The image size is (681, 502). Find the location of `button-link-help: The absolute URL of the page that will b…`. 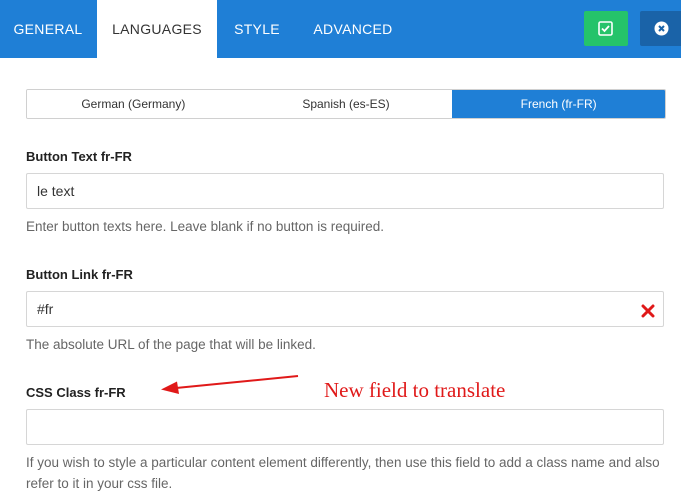

button-link-help: The absolute URL of the page that will b… is located at coordinates (171, 344).